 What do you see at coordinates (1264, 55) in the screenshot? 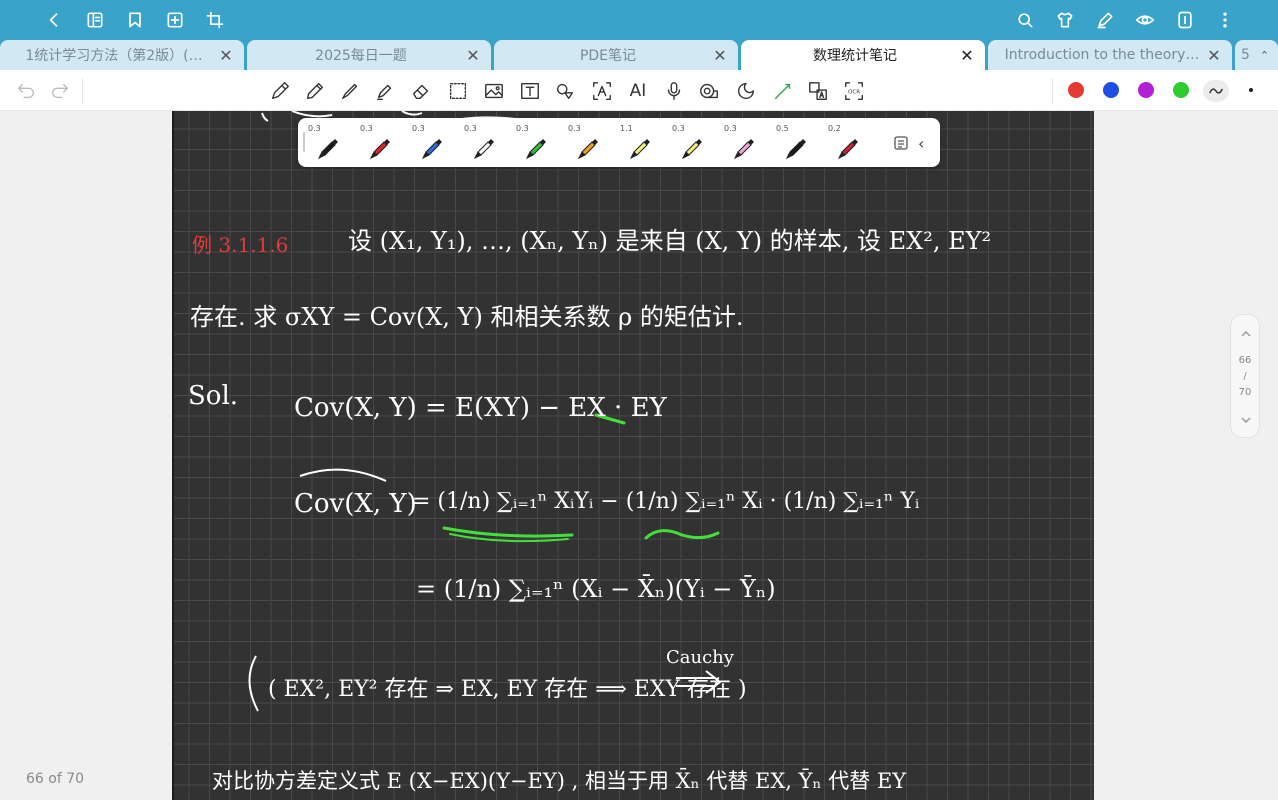
I see `chevron-up-icon: ⌃` at bounding box center [1264, 55].